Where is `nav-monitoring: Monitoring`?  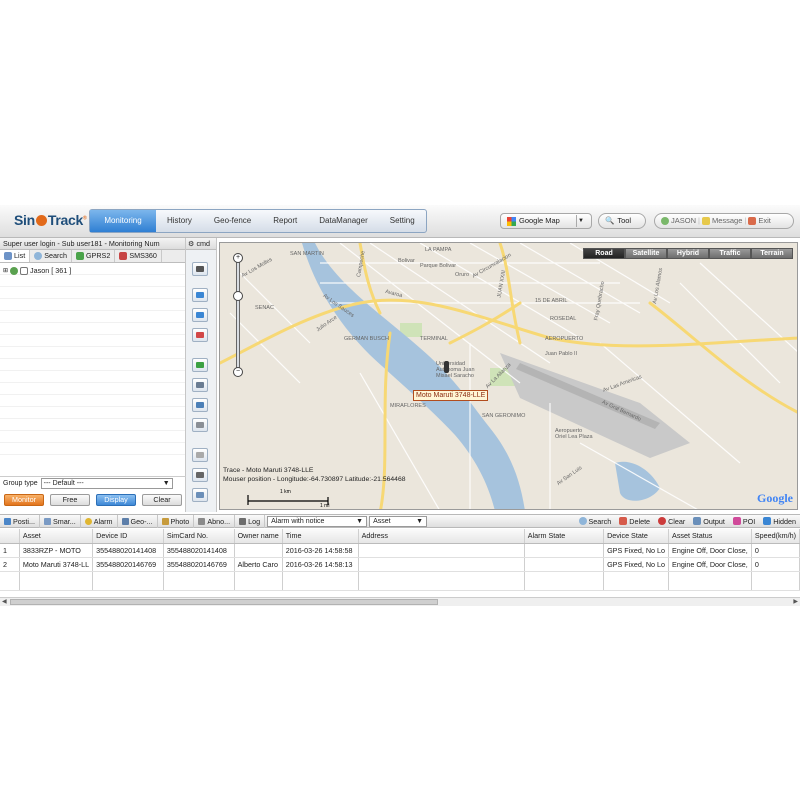
nav-monitoring: Monitoring is located at coordinates (123, 221).